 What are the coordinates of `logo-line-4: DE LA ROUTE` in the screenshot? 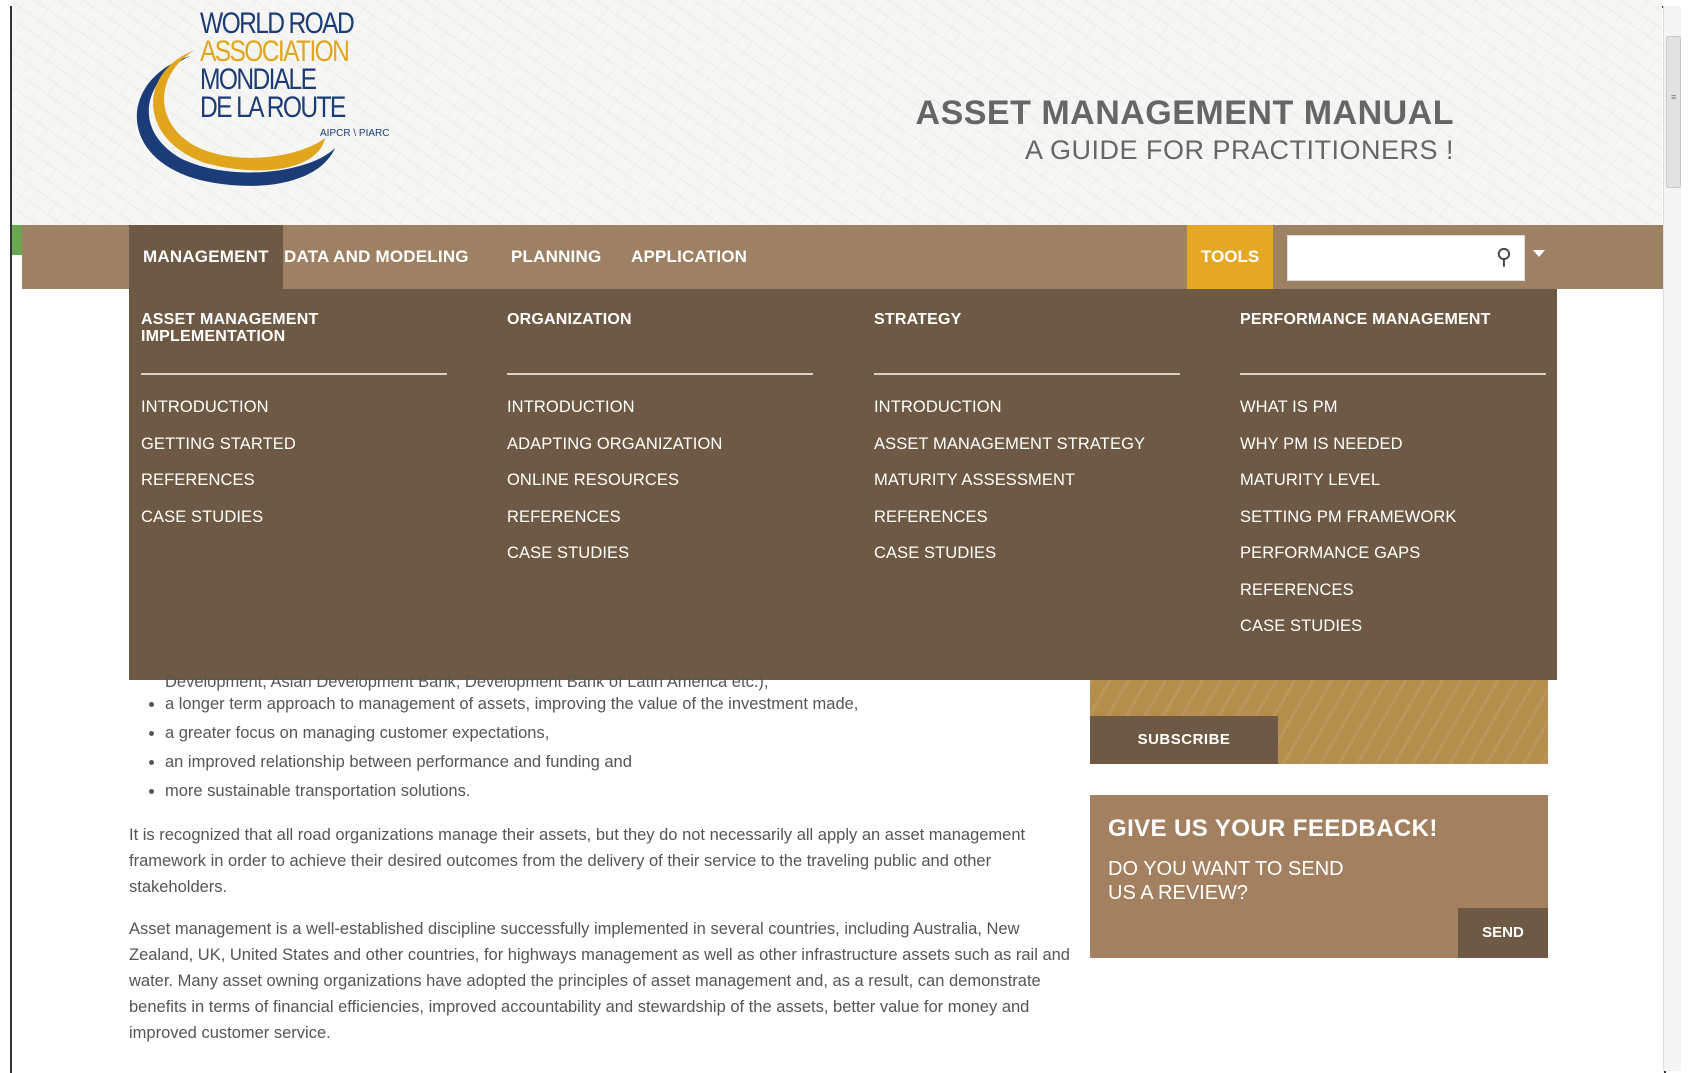 It's located at (273, 107).